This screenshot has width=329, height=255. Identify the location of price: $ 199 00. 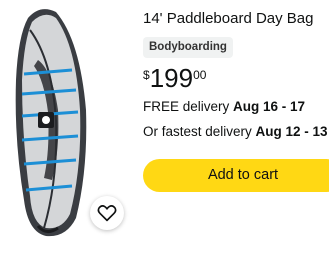
(174, 78).